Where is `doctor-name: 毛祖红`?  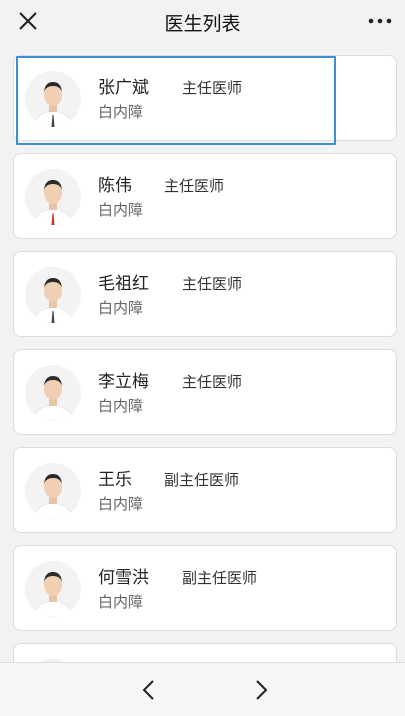
doctor-name: 毛祖红 is located at coordinates (123, 284).